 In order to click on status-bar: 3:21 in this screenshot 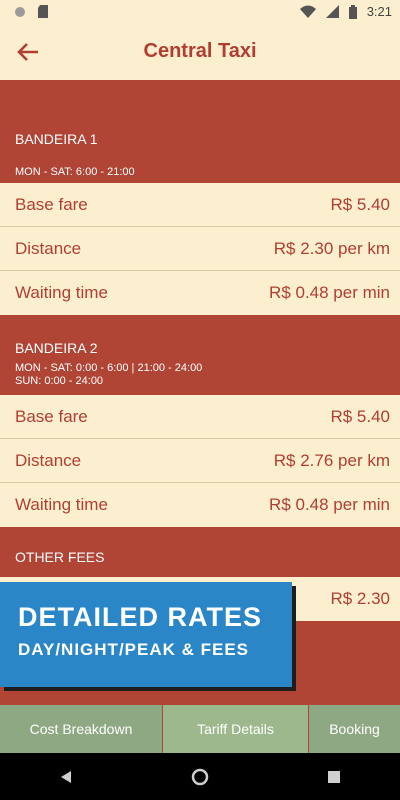, I will do `click(200, 12)`.